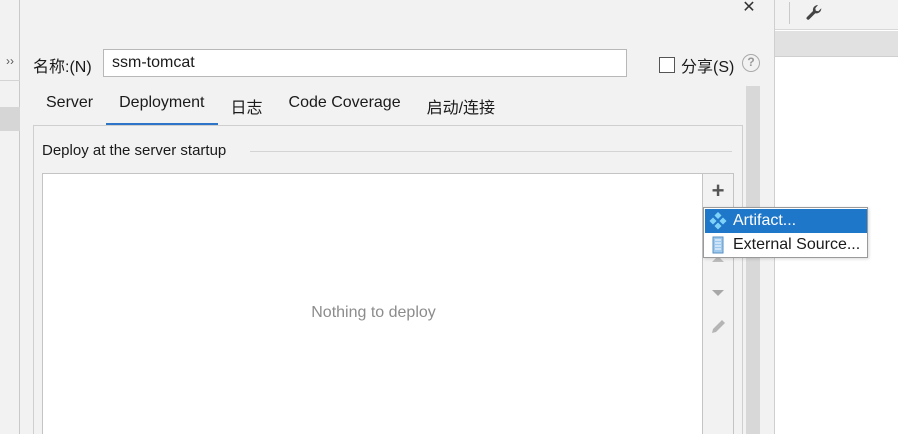  What do you see at coordinates (365, 63) in the screenshot?
I see `name-input` at bounding box center [365, 63].